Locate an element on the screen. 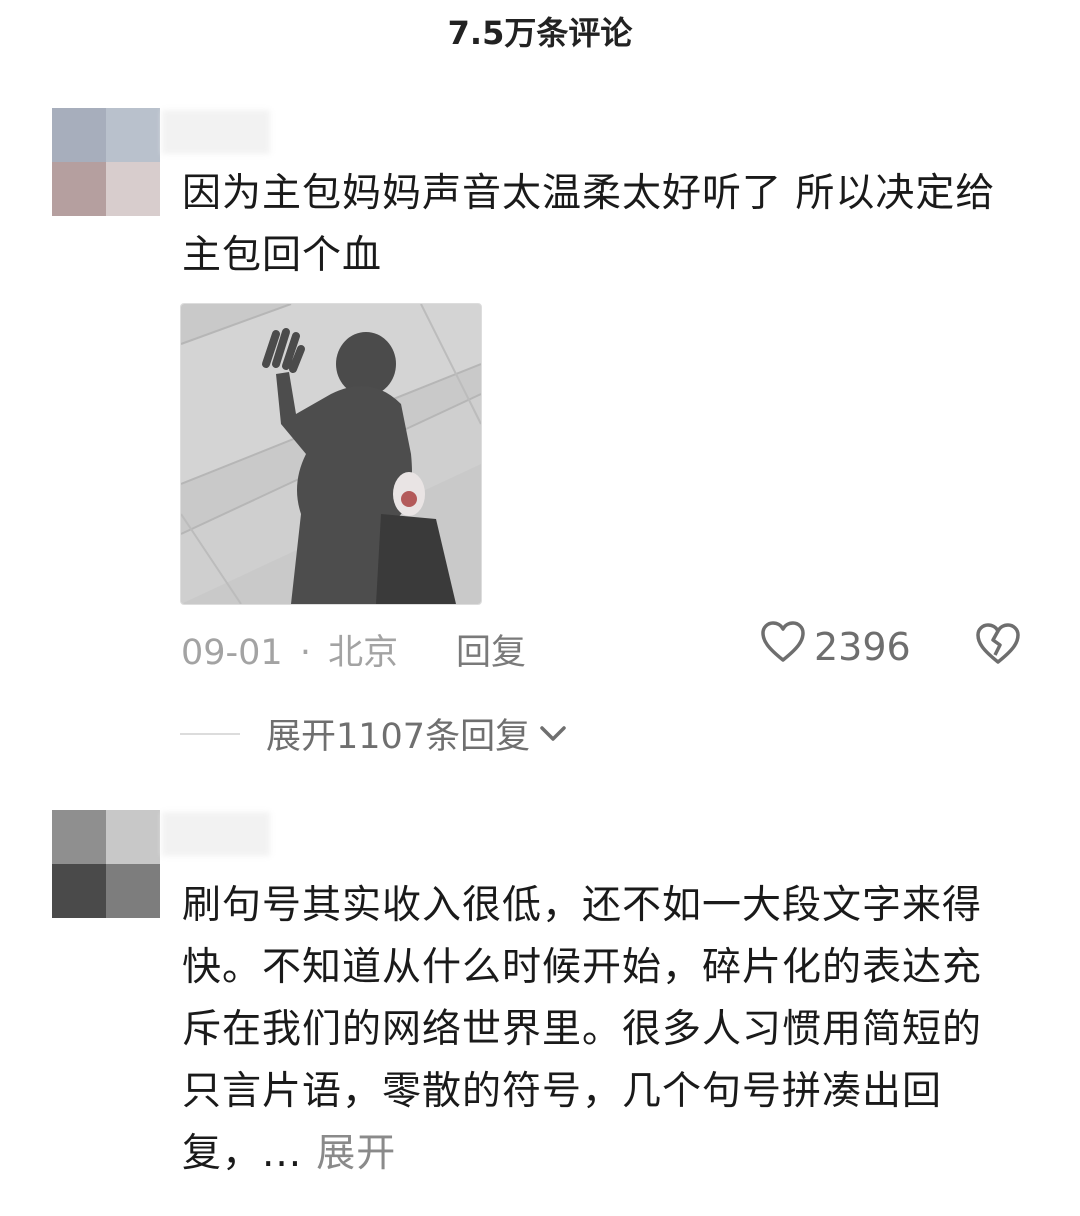  expand-replies-button: 展开1107条回复 is located at coordinates (374, 733).